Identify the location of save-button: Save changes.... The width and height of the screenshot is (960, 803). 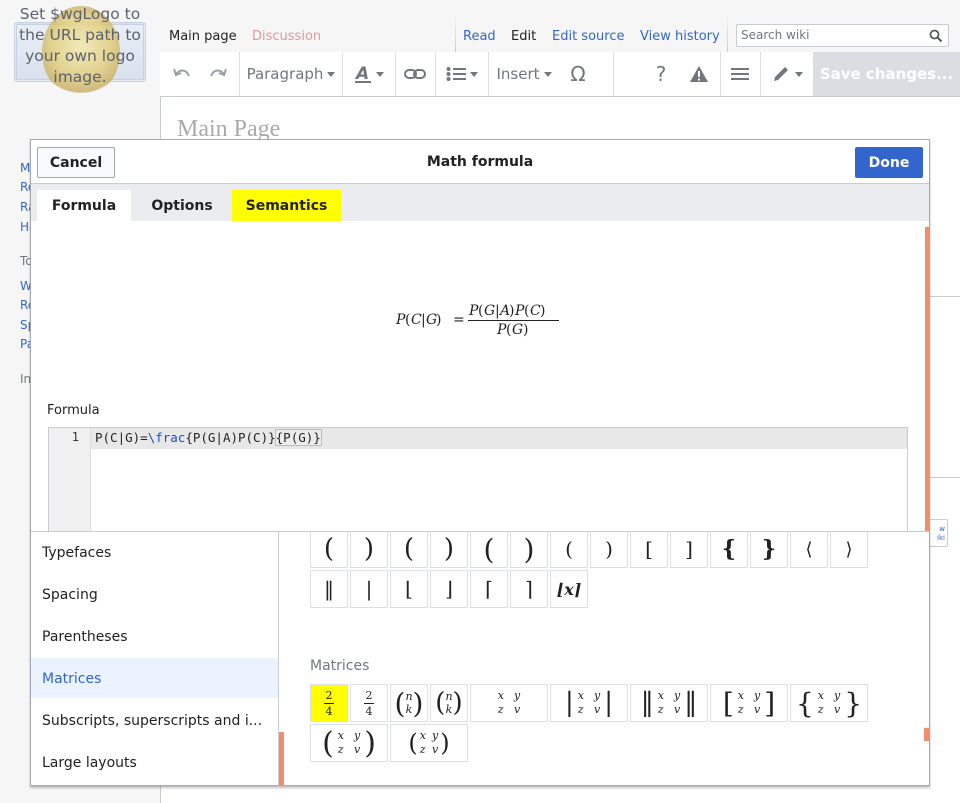
(886, 74).